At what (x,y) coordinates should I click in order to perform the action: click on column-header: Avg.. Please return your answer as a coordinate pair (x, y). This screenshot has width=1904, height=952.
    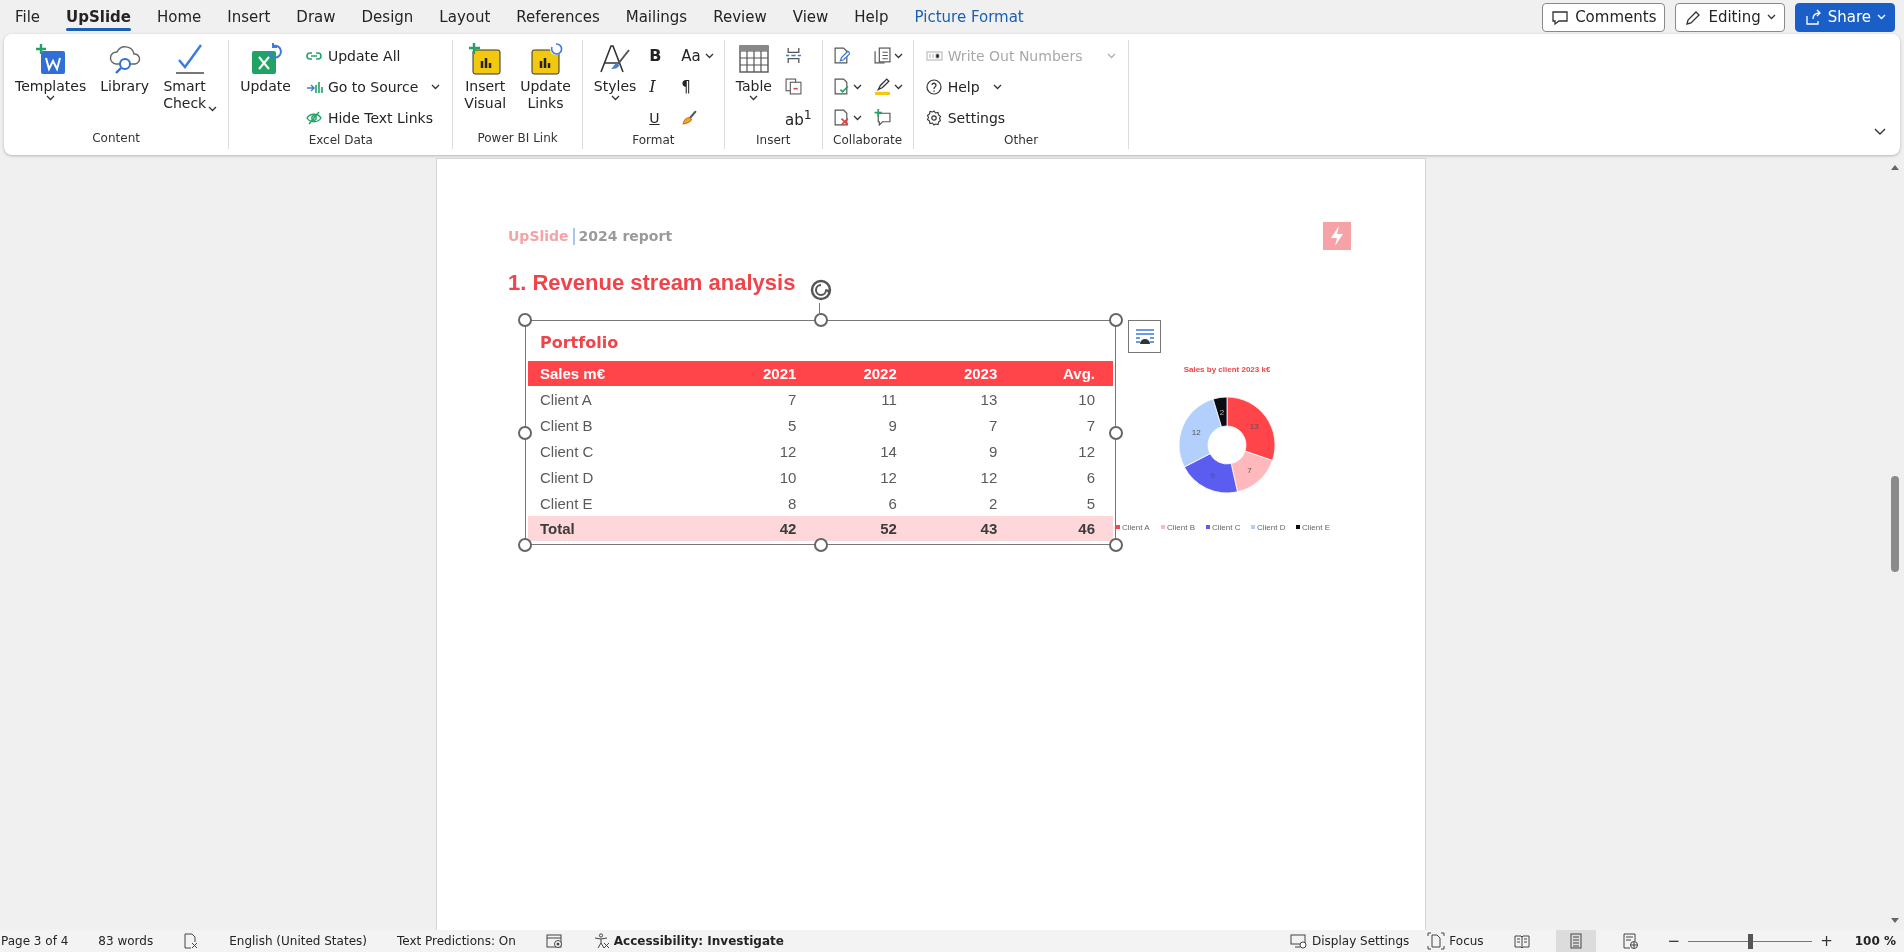
    Looking at the image, I should click on (1064, 373).